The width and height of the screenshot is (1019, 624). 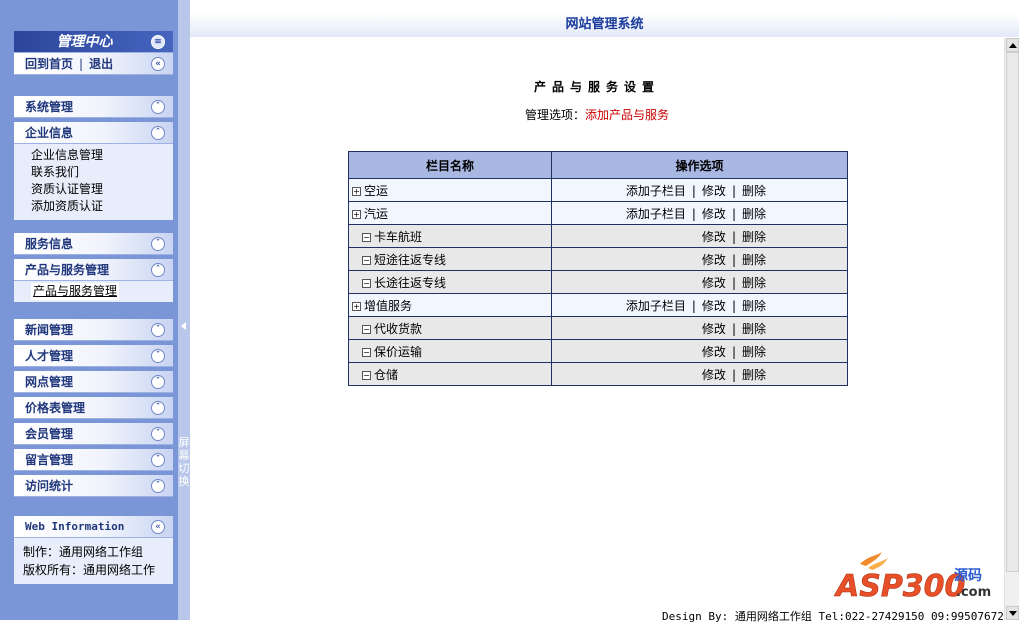 What do you see at coordinates (598, 328) in the screenshot?
I see `table-row: − 代收货款 修改 | 删除` at bounding box center [598, 328].